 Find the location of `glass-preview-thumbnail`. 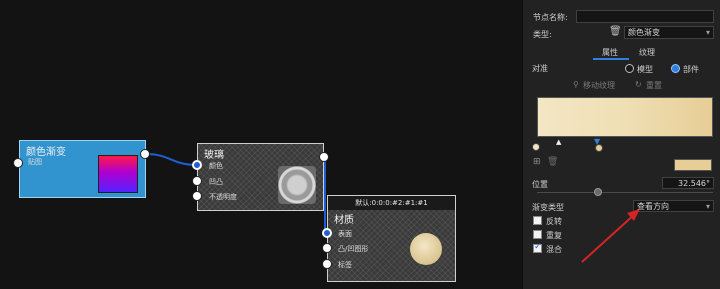

glass-preview-thumbnail is located at coordinates (297, 185).